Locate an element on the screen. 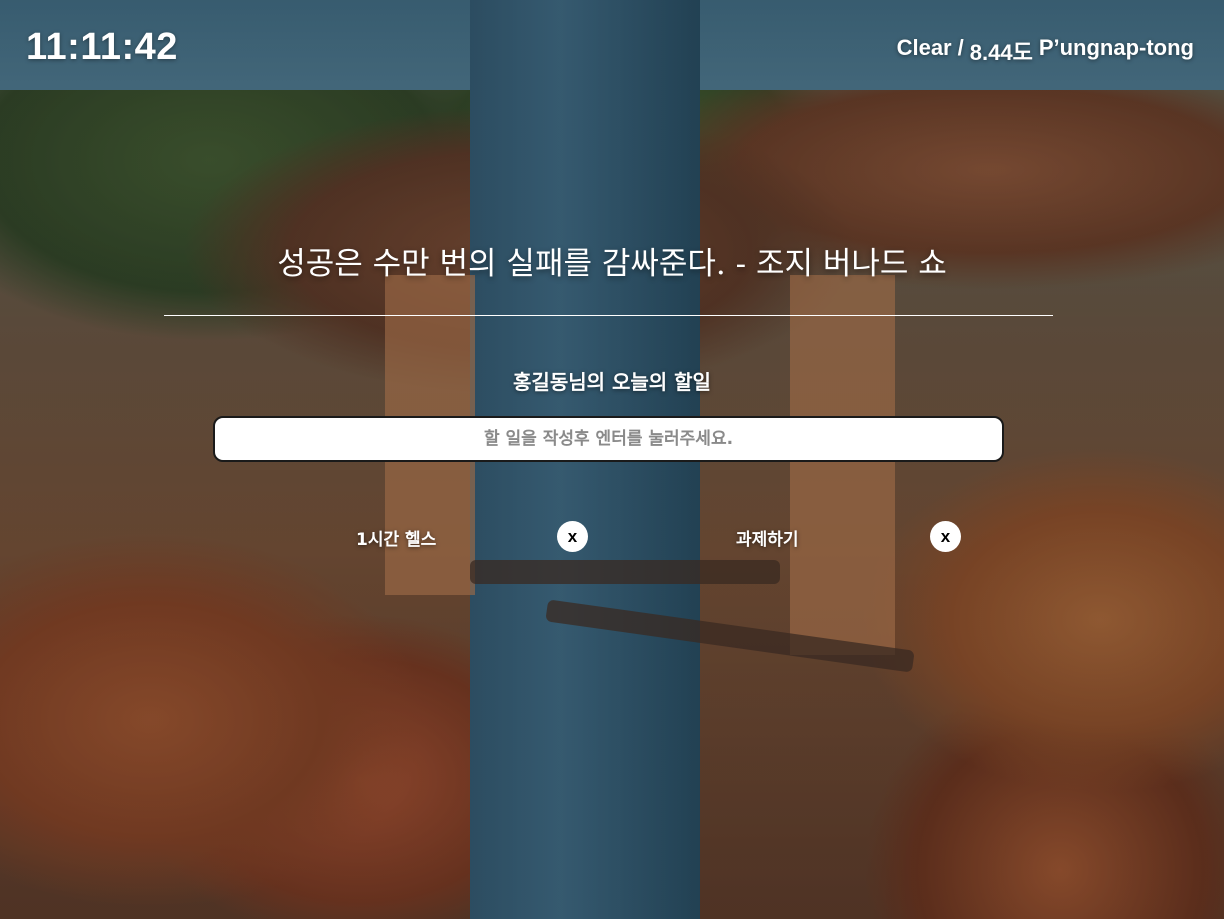 The height and width of the screenshot is (919, 1224). quote-text: 성공은 수만 번의 실패를 감싸준다. - 조지 버나드 쇼 is located at coordinates (612, 264).